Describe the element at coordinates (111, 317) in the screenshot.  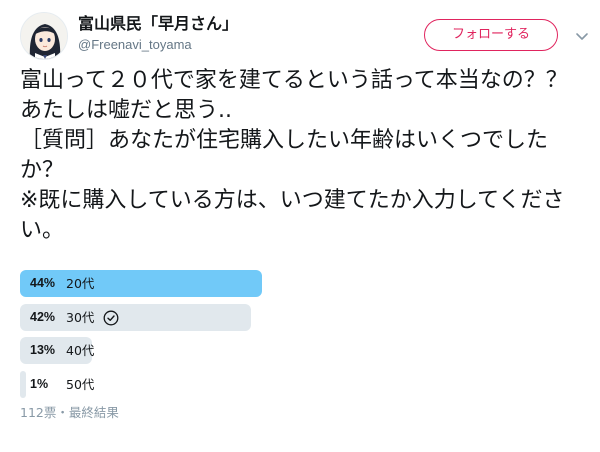
I see `check-circle-icon` at that location.